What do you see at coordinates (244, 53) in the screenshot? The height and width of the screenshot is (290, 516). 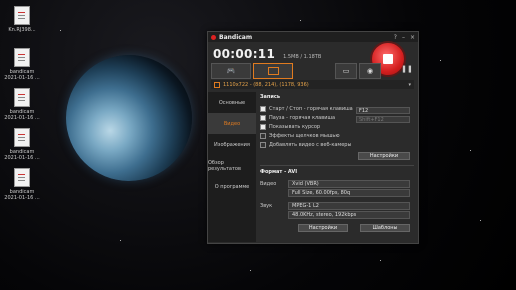 I see `recording-timer: 00:00:11` at bounding box center [244, 53].